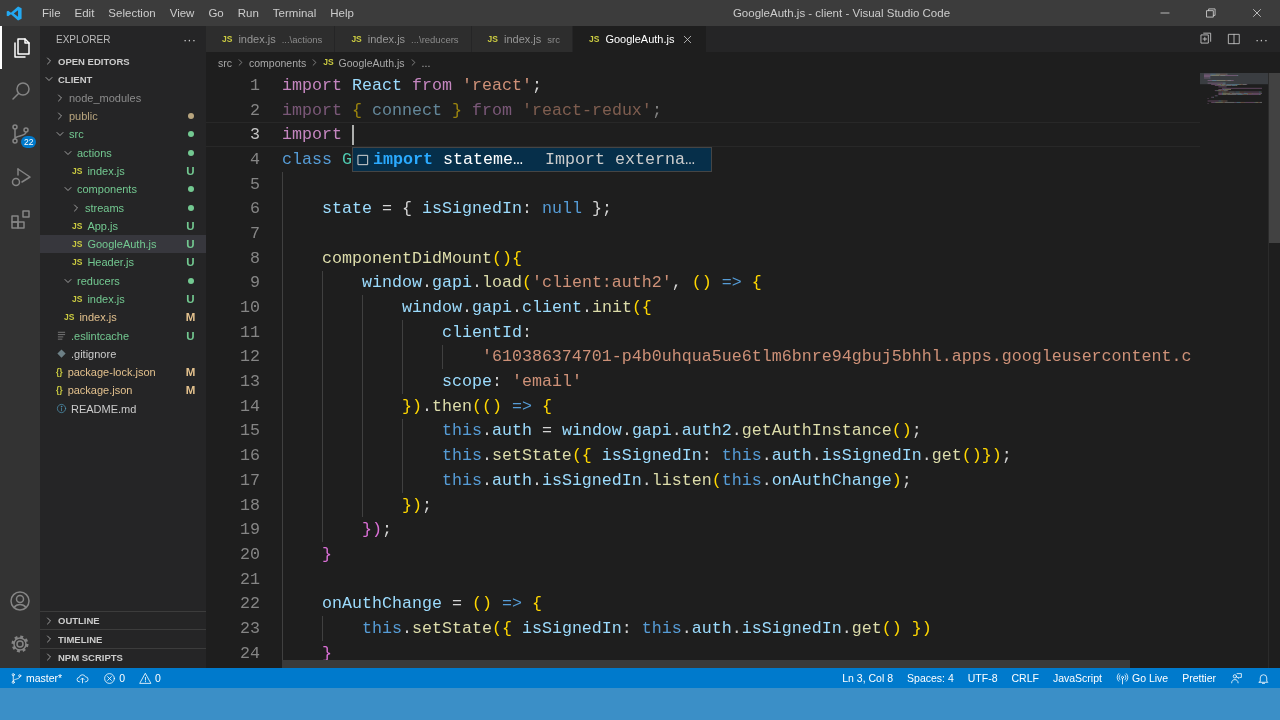  I want to click on status-item: Ln 3, Col 8, so click(868, 678).